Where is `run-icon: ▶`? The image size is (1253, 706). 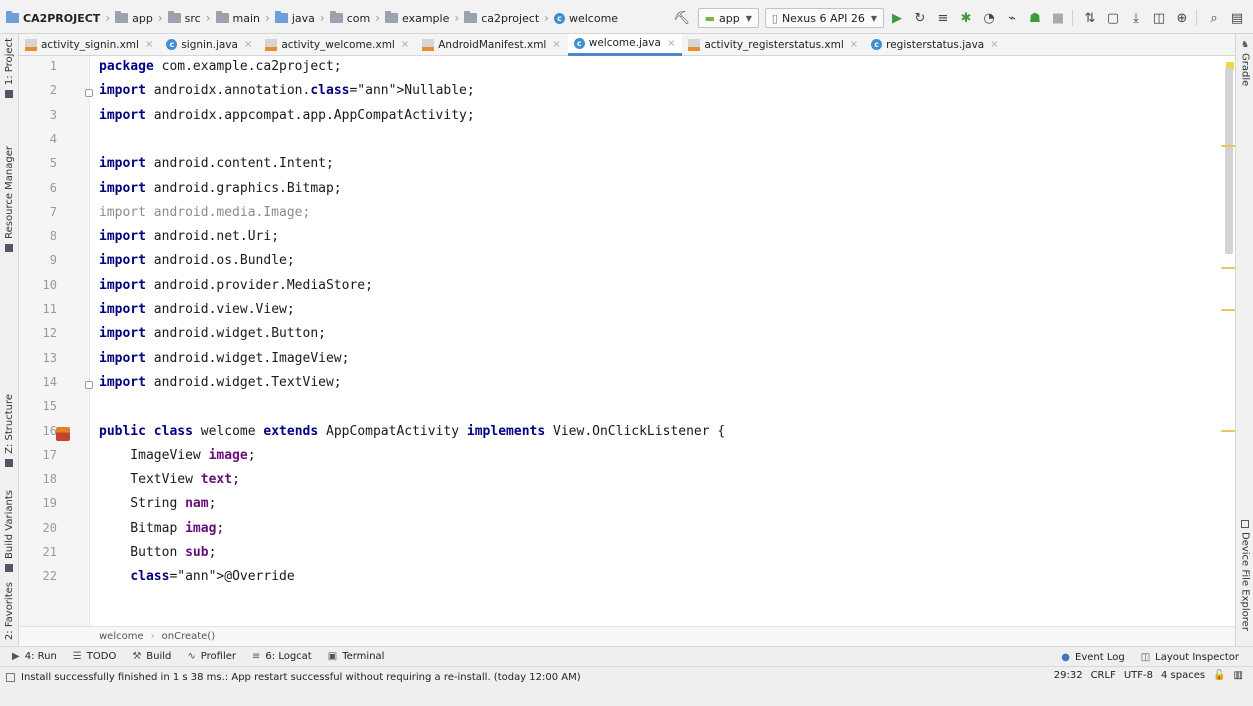
run-icon: ▶ is located at coordinates (897, 18).